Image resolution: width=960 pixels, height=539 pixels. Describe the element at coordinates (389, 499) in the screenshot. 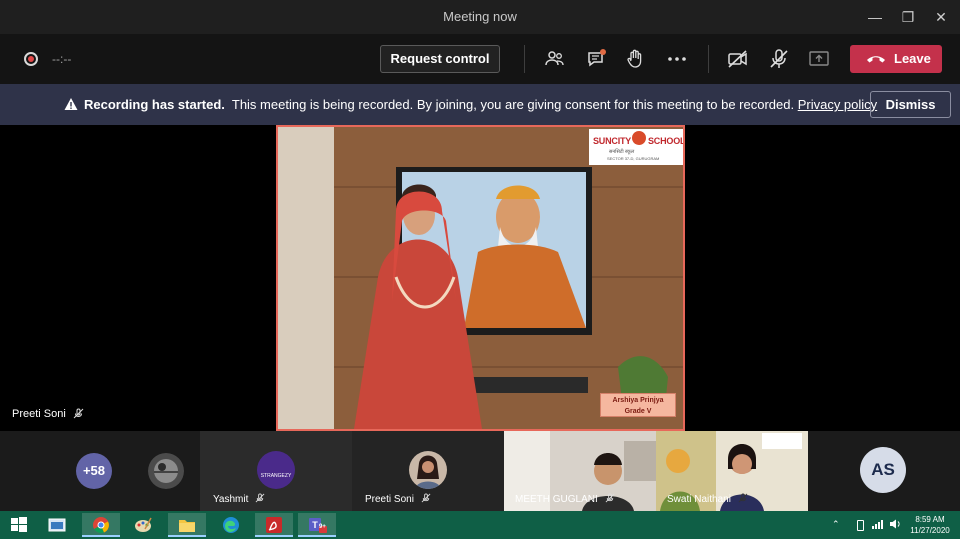

I see `participant-name: Preeti Soni` at that location.